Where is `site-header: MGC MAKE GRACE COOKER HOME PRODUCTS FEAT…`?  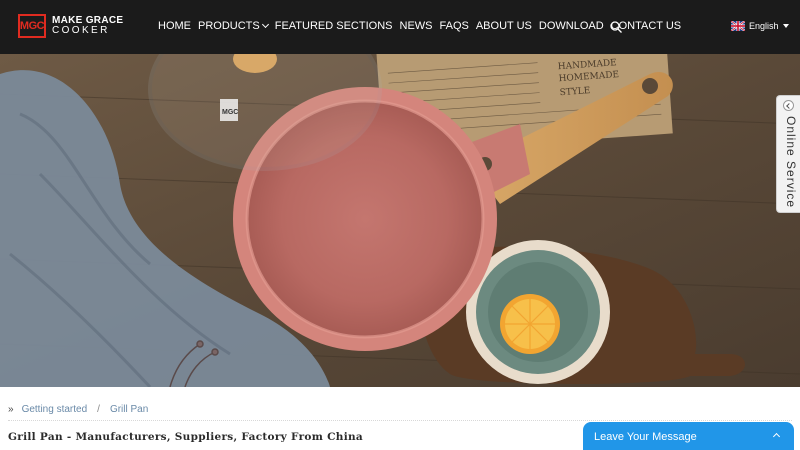
site-header: MGC MAKE GRACE COOKER HOME PRODUCTS FEAT… is located at coordinates (400, 27).